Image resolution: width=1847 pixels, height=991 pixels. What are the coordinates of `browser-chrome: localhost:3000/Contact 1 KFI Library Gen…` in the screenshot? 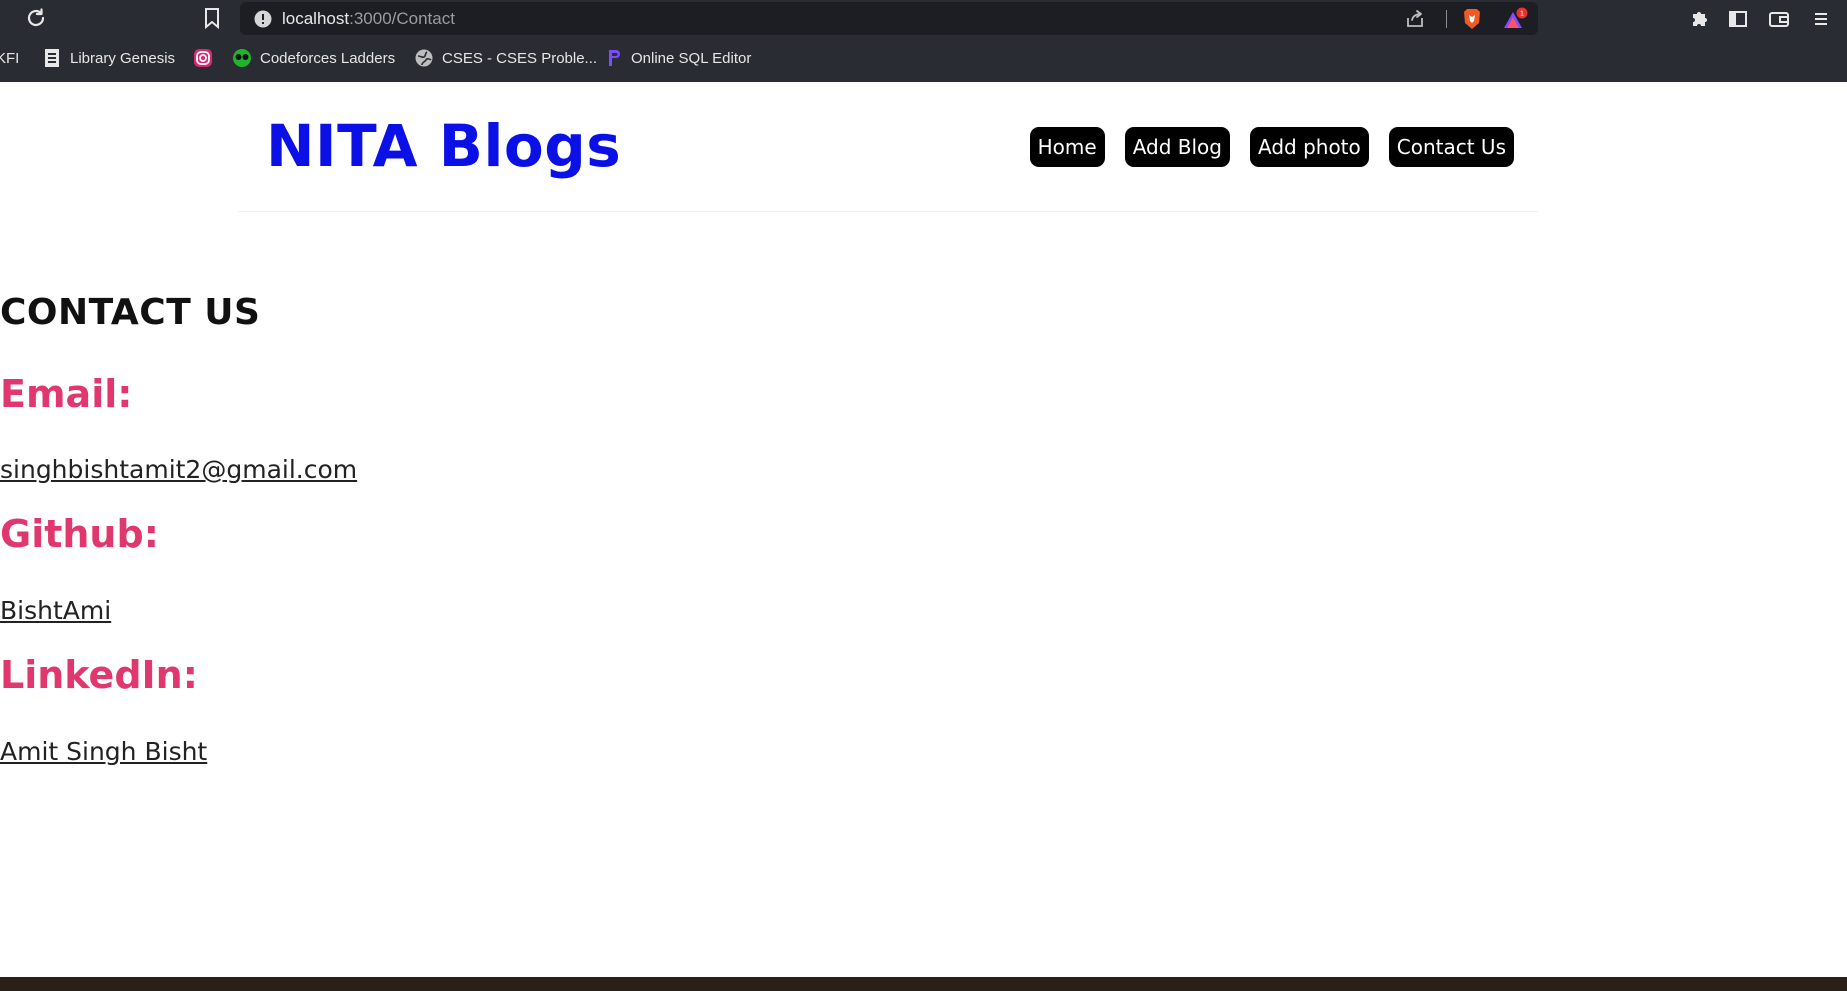 It's located at (923, 41).